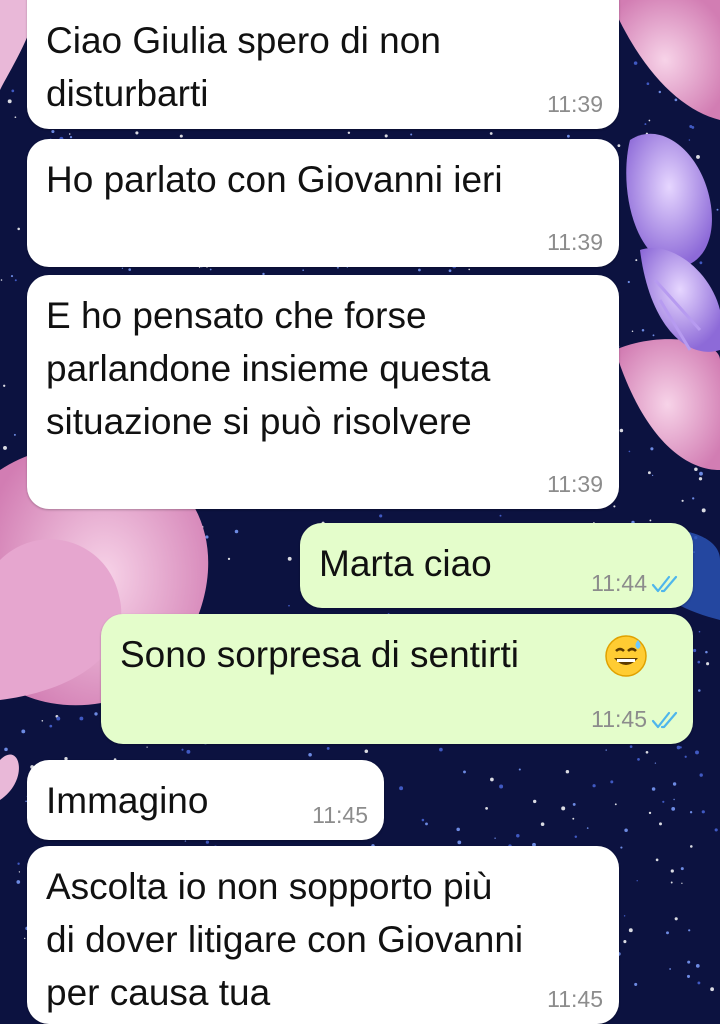 Image resolution: width=720 pixels, height=1024 pixels. I want to click on message-text: Marta ciao, so click(405, 563).